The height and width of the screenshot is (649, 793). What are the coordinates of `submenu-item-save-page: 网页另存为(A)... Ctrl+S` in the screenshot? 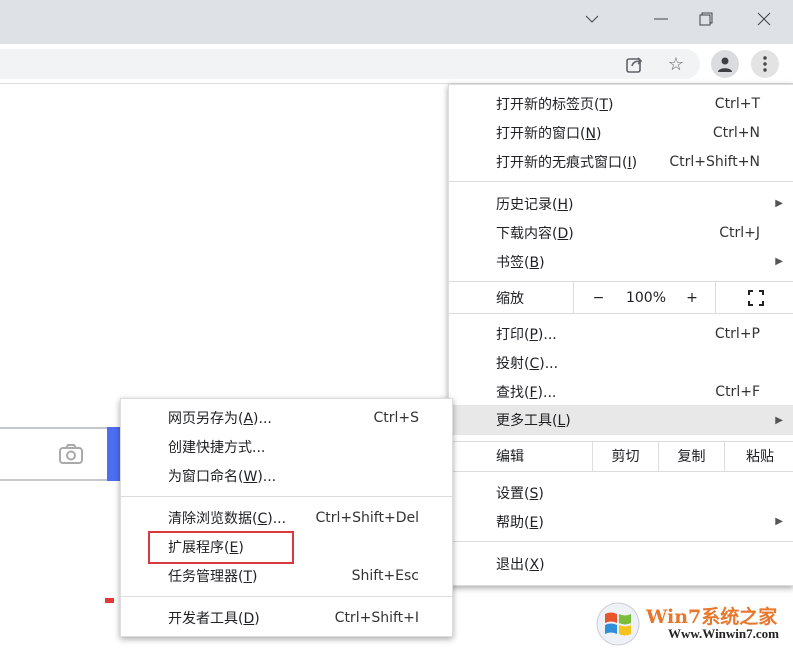 It's located at (286, 417).